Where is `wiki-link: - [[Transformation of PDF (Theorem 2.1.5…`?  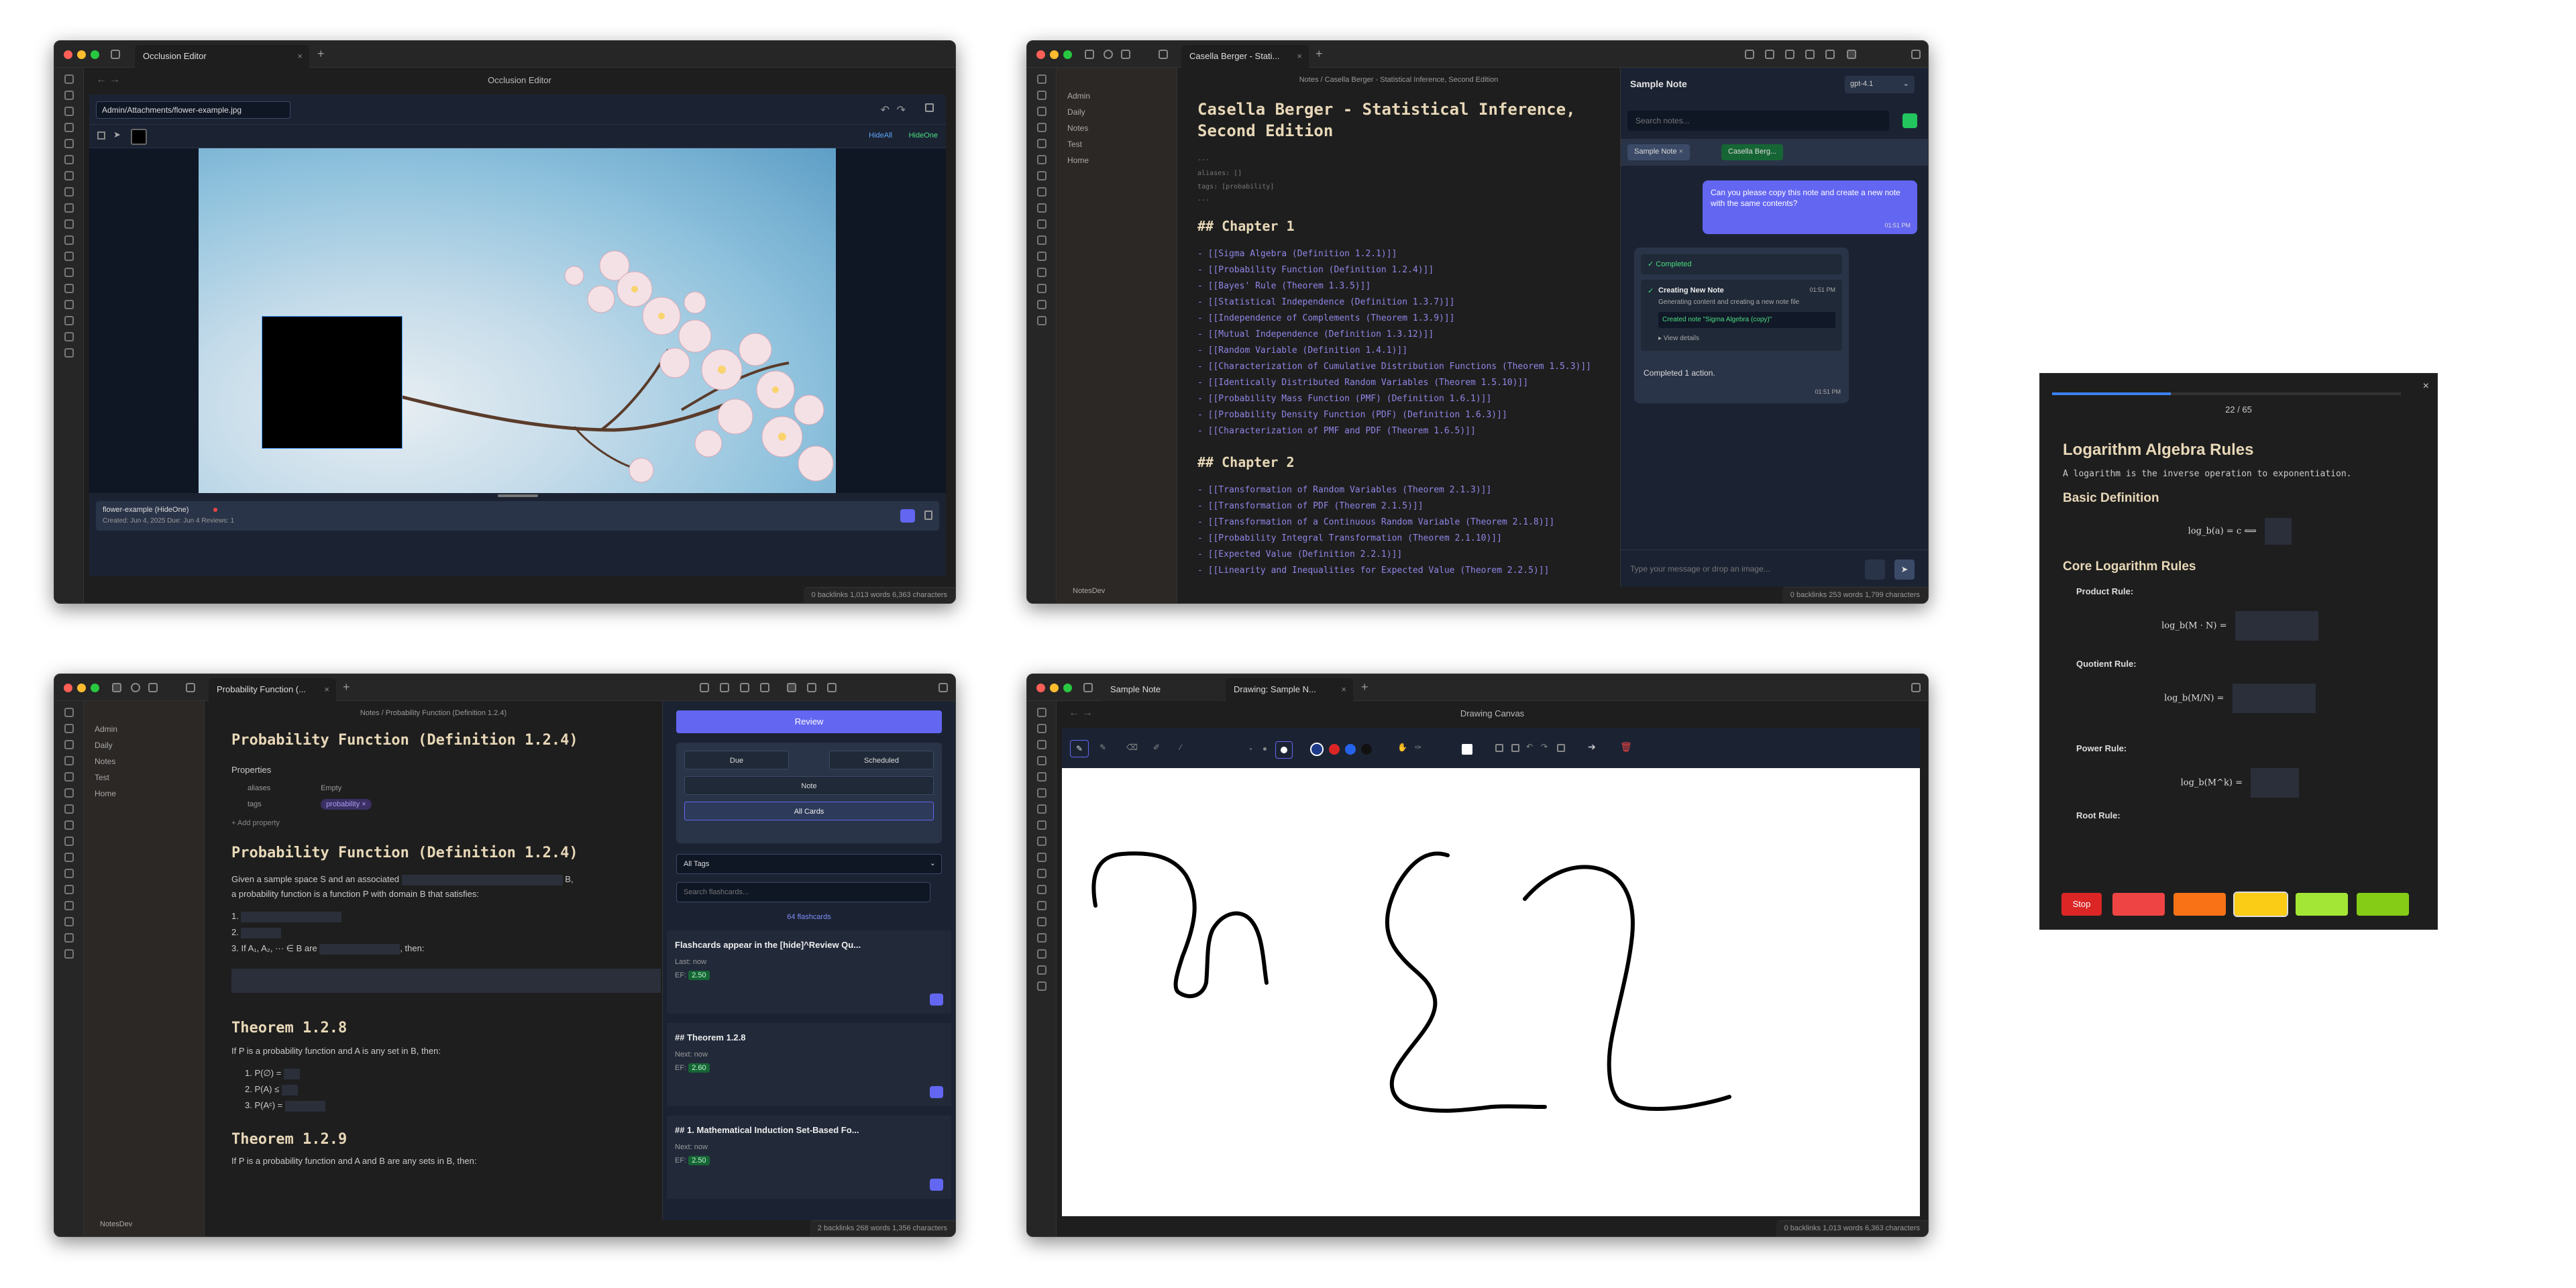 wiki-link: - [[Transformation of PDF (Theorem 2.1.5… is located at coordinates (1398, 506).